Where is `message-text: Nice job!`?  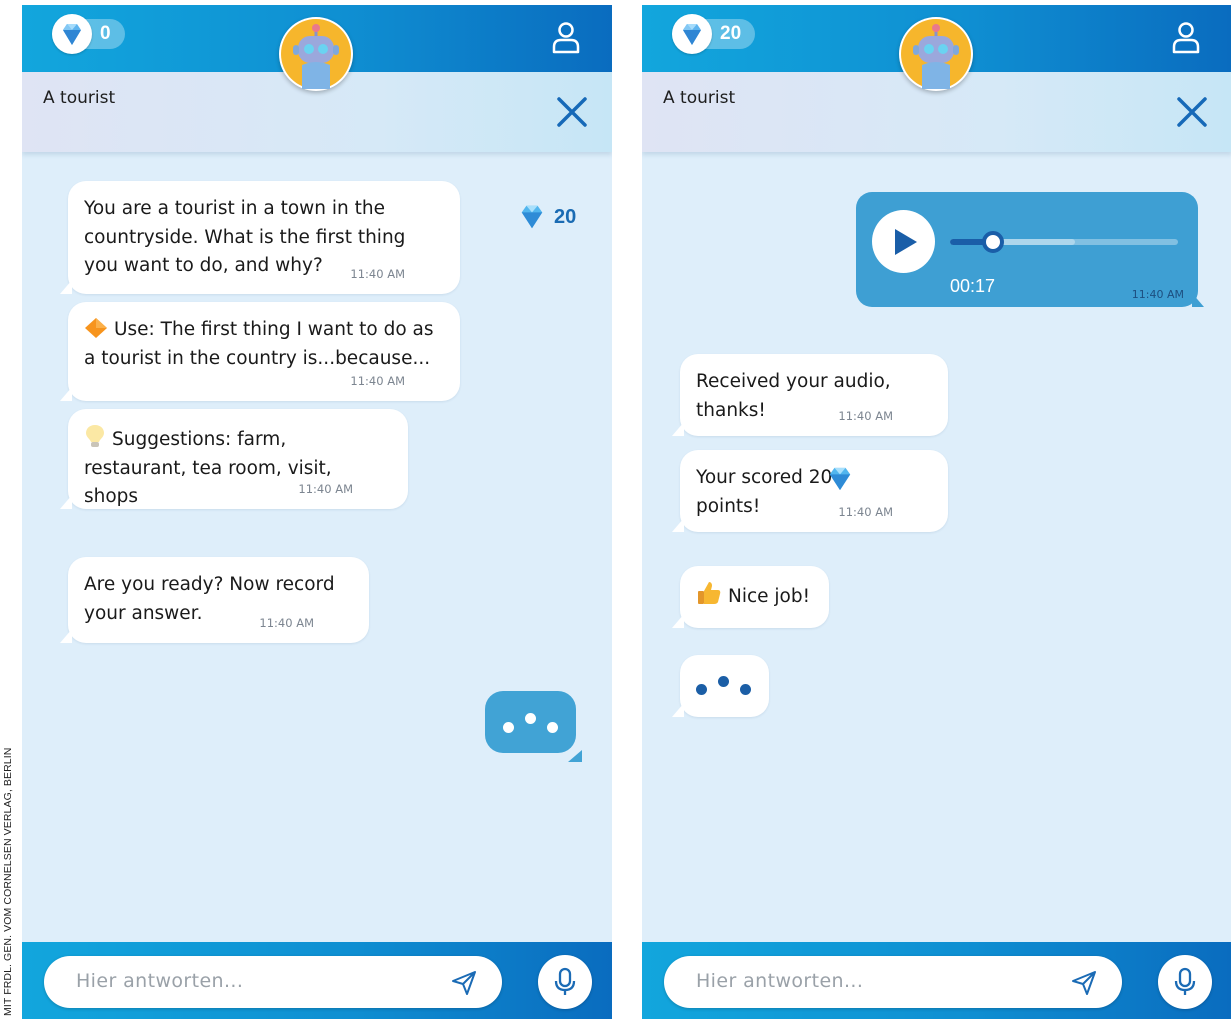 message-text: Nice job! is located at coordinates (754, 596).